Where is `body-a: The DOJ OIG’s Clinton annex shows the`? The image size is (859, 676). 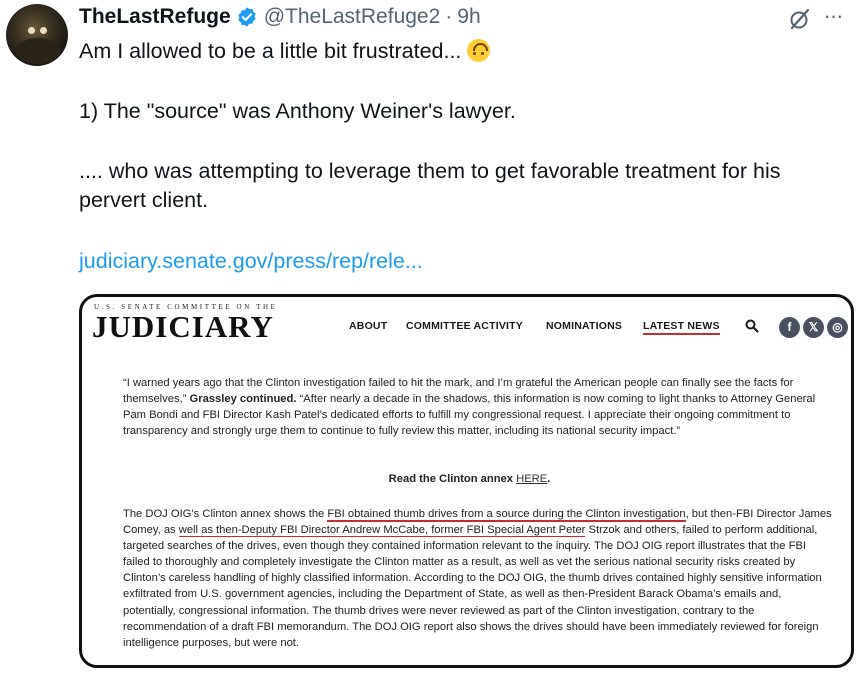 body-a: The DOJ OIG’s Clinton annex shows the is located at coordinates (224, 514).